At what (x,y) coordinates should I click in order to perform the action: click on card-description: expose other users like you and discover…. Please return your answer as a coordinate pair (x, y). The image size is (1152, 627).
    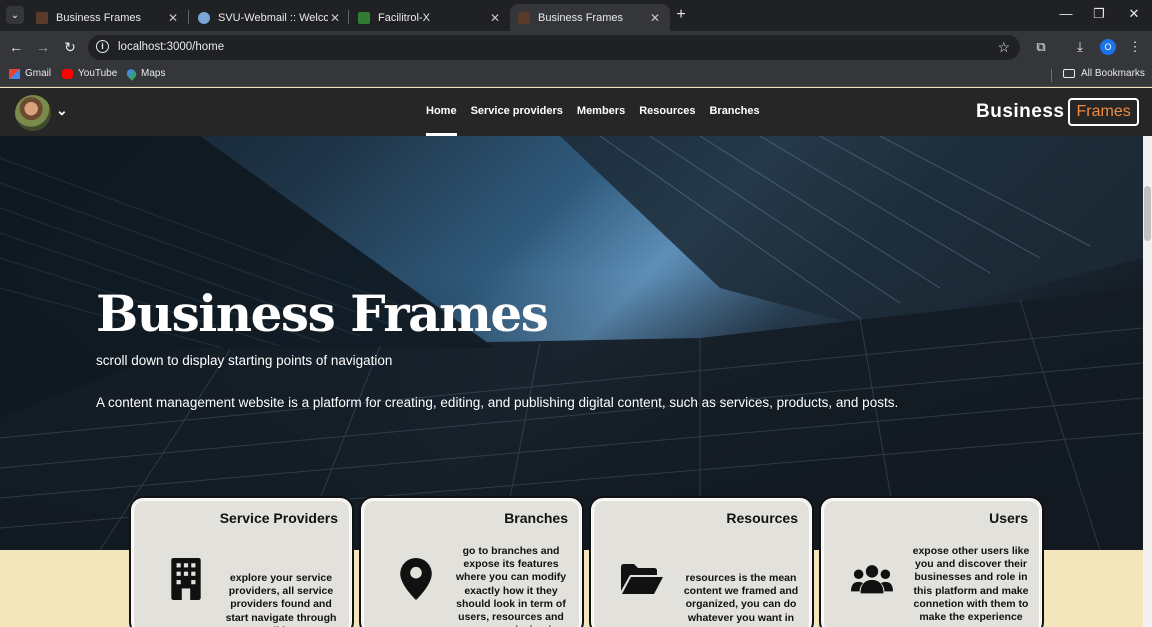
    Looking at the image, I should click on (971, 584).